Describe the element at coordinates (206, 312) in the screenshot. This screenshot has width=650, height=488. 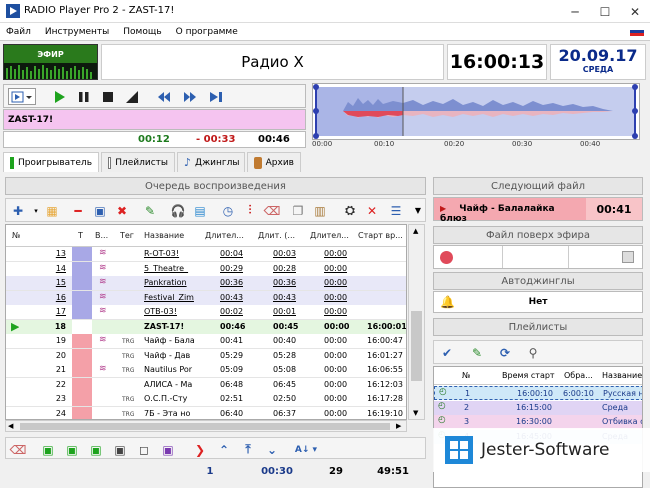
I see `table-row: 17 ≋ OTB-03! 00:02 00:01 00:00` at that location.